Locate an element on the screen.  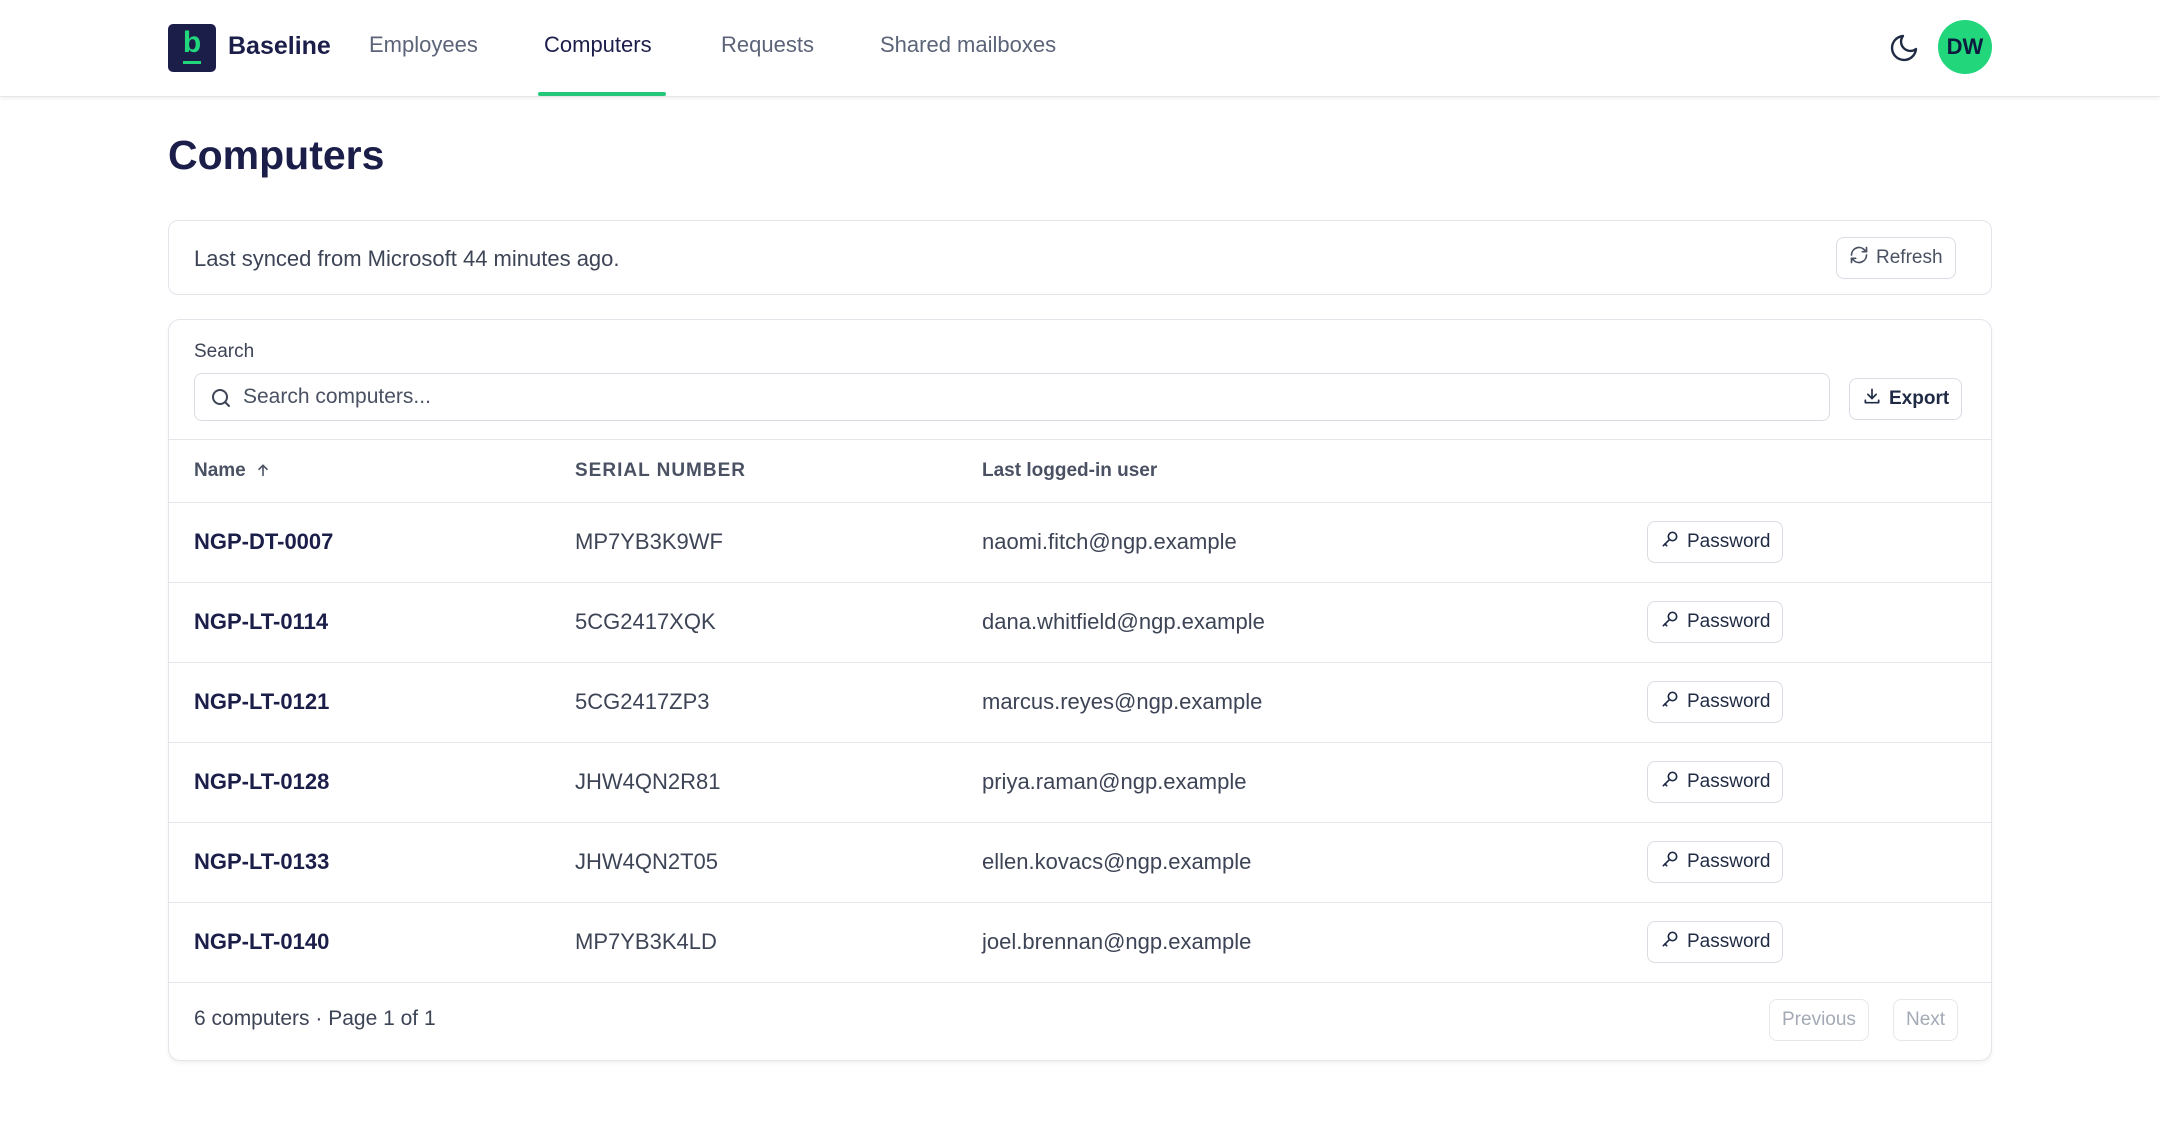
serial-number: JHW4QN2R81 is located at coordinates (648, 781).